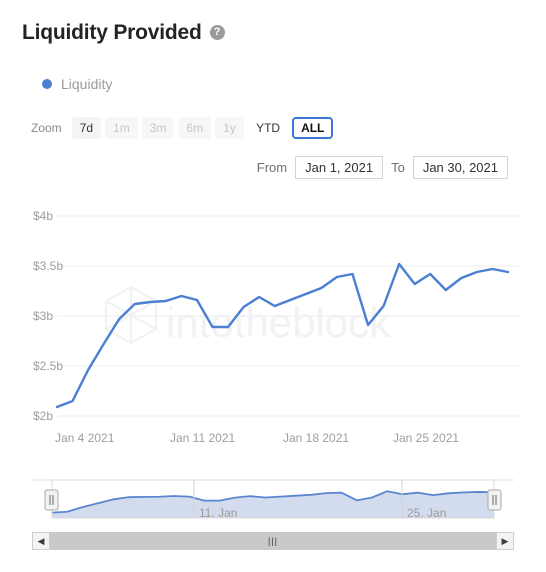  What do you see at coordinates (86, 128) in the screenshot?
I see `range-button-7d: 7d` at bounding box center [86, 128].